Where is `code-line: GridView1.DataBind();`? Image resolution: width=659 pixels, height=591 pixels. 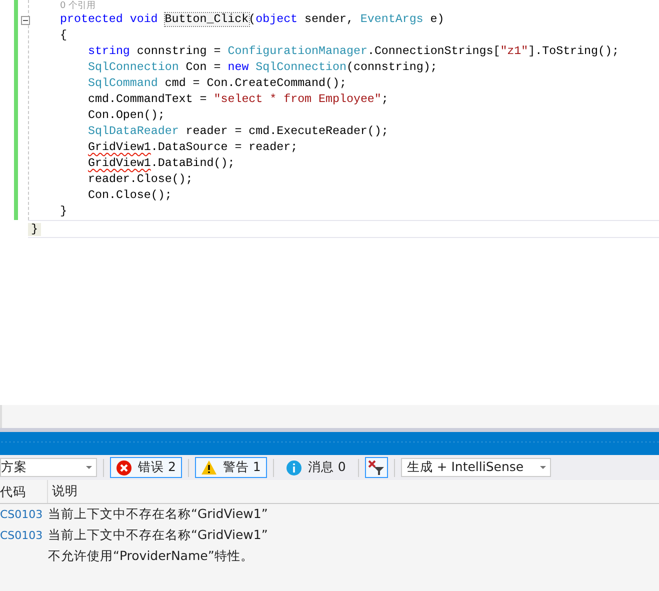
code-line: GridView1.DataBind(); is located at coordinates (161, 164).